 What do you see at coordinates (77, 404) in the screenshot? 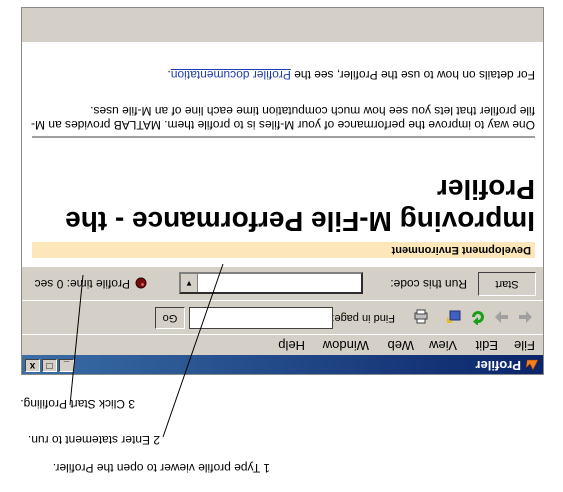
I see `callout-3: 3 Click Start Profiling.` at bounding box center [77, 404].